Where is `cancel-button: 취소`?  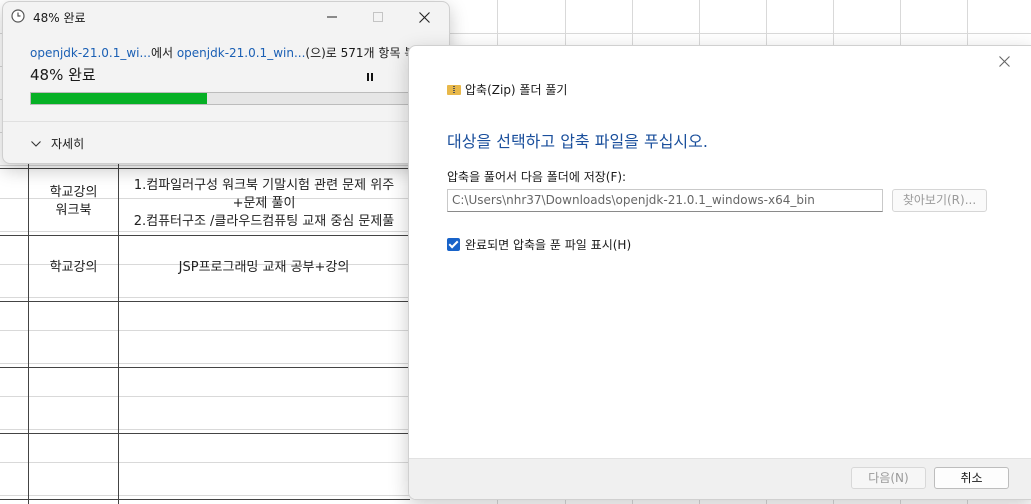
cancel-button: 취소 is located at coordinates (971, 478).